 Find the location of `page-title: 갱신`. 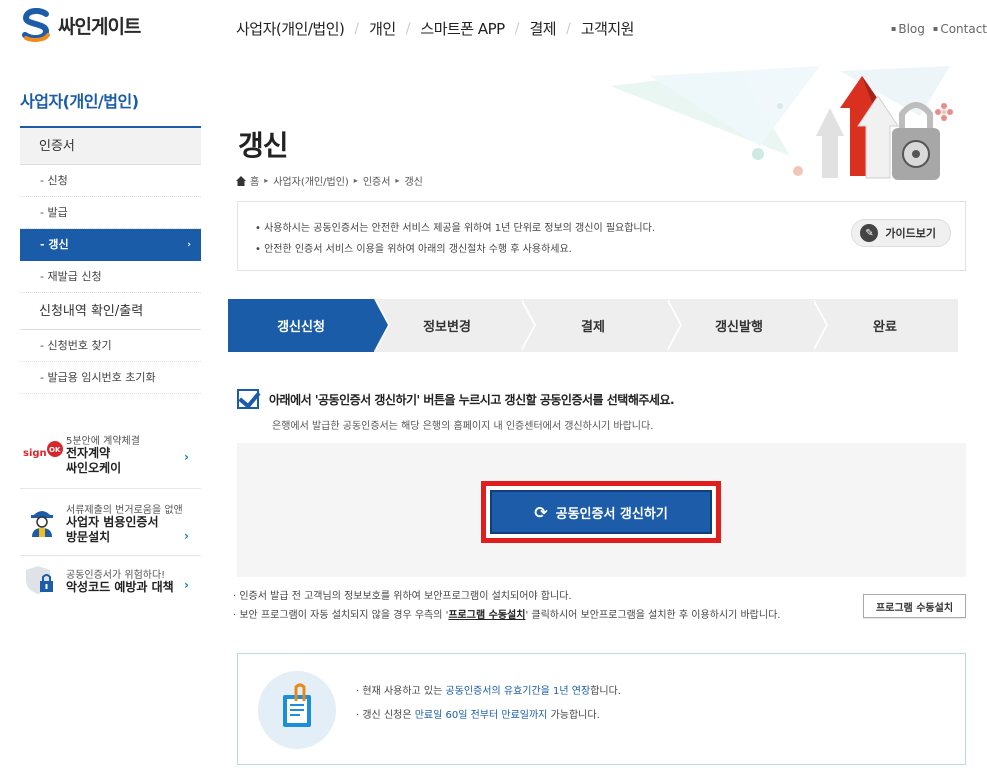

page-title: 갱신 is located at coordinates (263, 145).